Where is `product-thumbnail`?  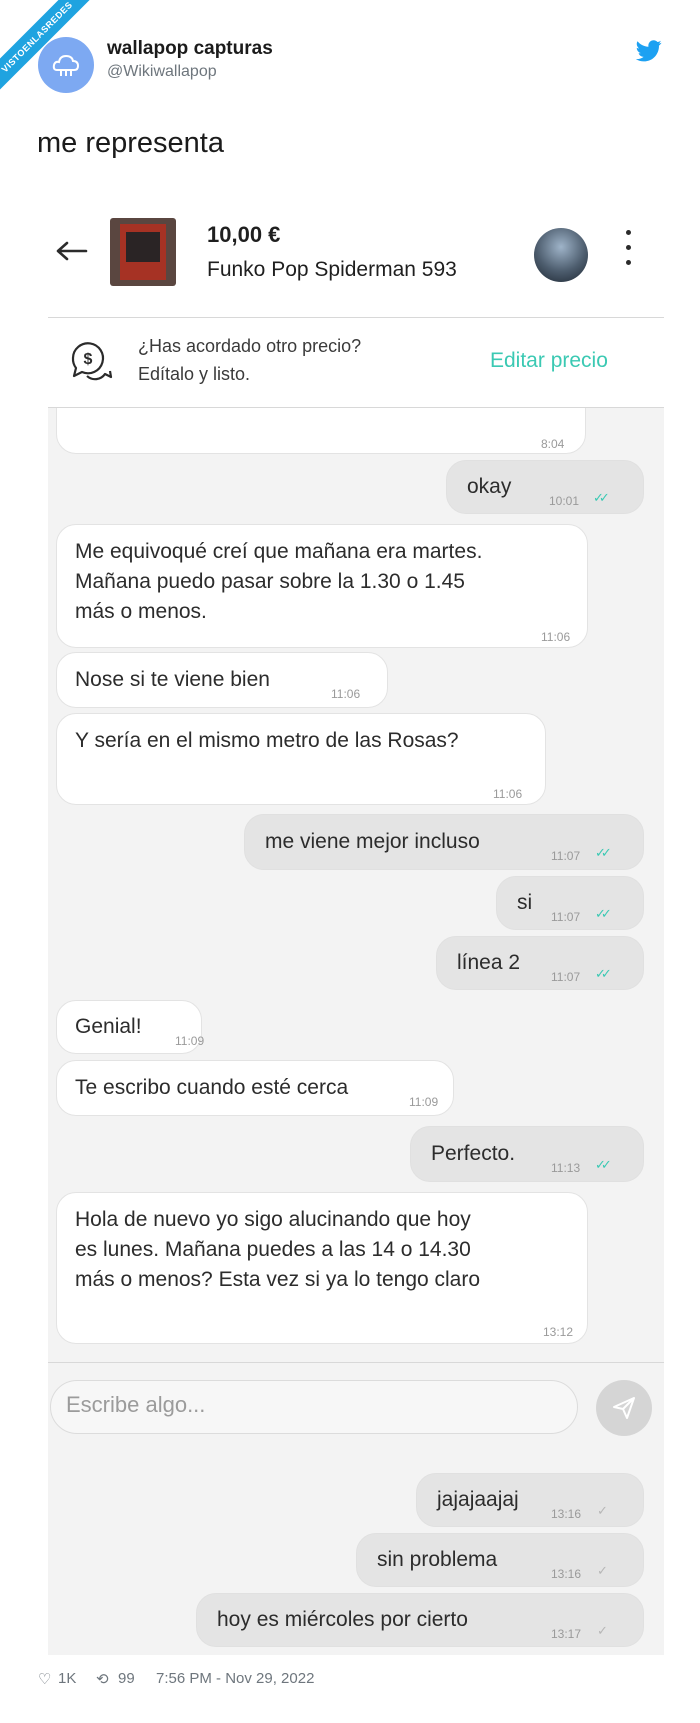
product-thumbnail is located at coordinates (143, 252).